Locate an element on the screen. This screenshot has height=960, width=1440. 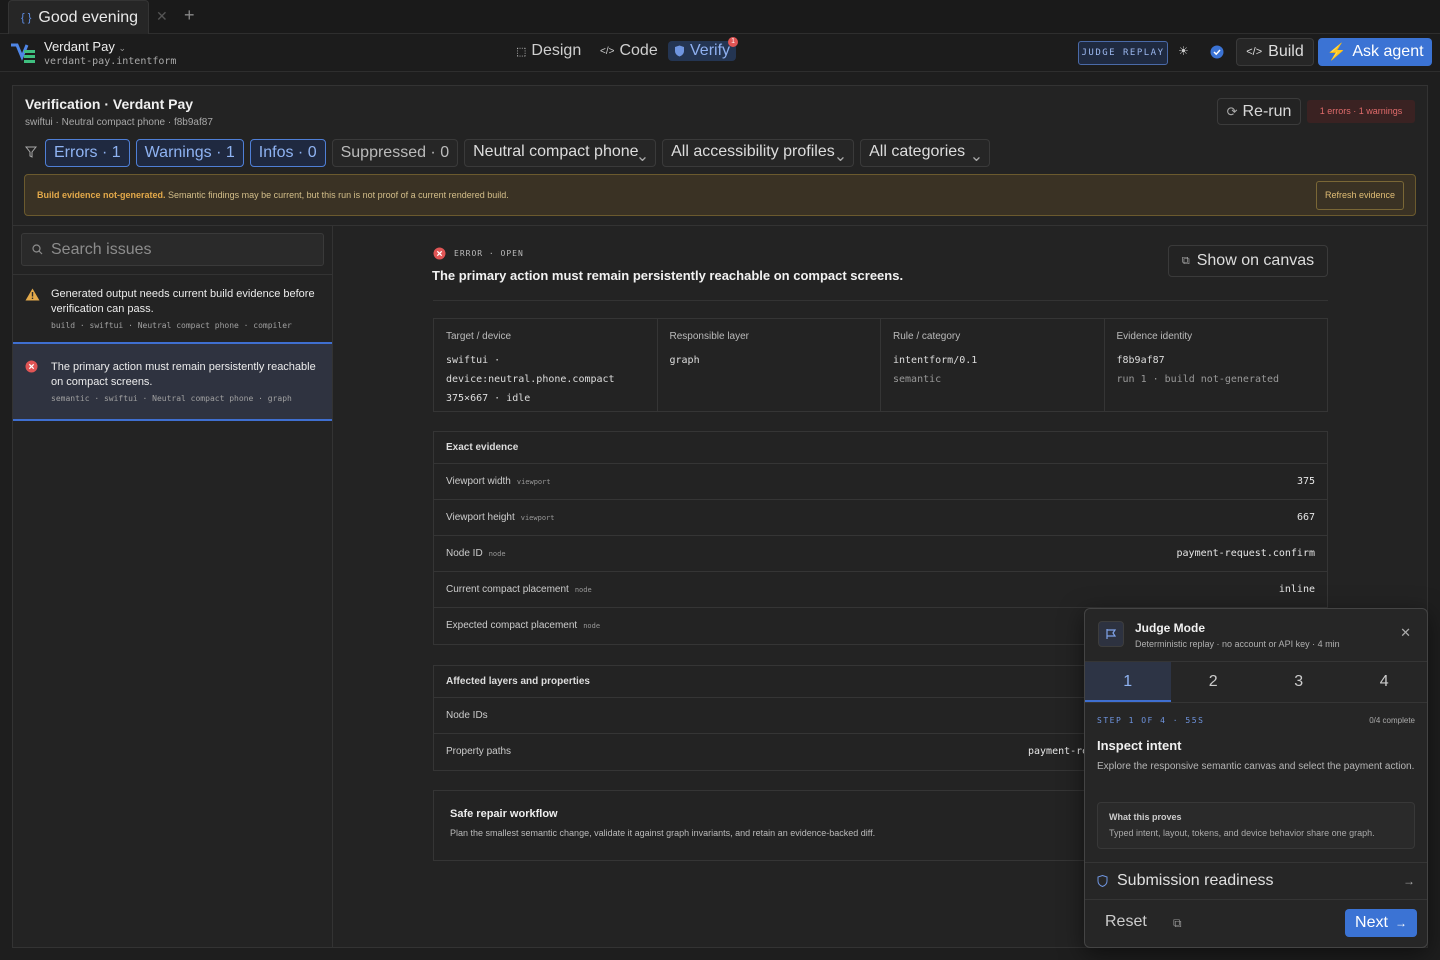
close-tab-icon: ✕ is located at coordinates (162, 16).